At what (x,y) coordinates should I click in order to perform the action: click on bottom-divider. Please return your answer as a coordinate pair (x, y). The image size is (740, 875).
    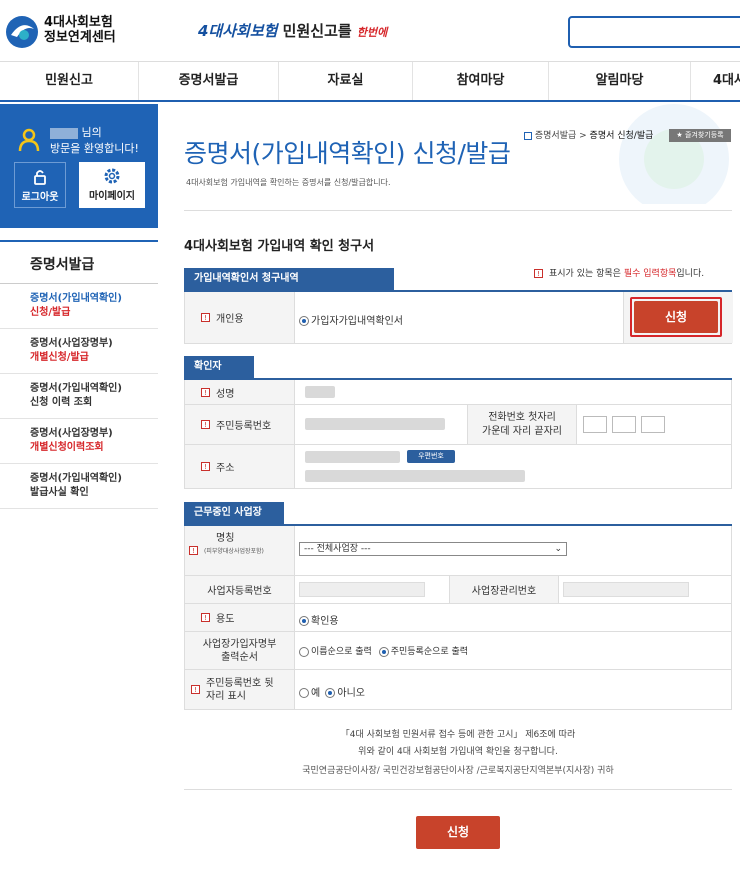
    Looking at the image, I should click on (458, 789).